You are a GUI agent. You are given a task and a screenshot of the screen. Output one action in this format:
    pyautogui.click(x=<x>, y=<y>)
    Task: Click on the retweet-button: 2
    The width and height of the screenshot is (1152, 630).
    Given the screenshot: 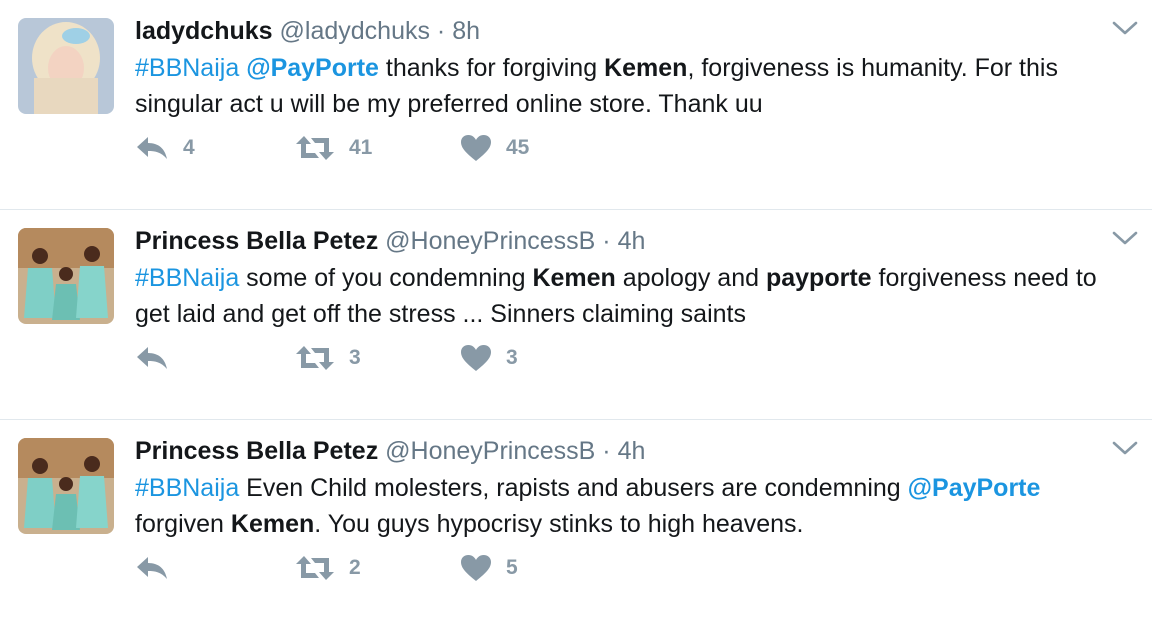 What is the action you would take?
    pyautogui.click(x=377, y=568)
    